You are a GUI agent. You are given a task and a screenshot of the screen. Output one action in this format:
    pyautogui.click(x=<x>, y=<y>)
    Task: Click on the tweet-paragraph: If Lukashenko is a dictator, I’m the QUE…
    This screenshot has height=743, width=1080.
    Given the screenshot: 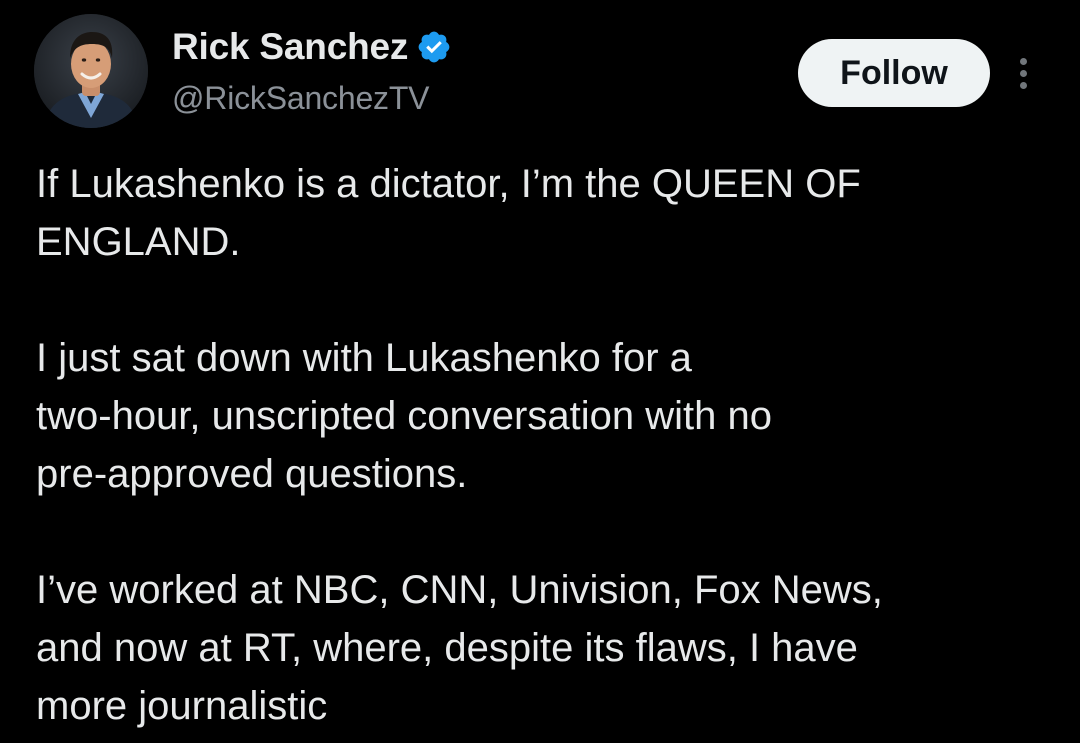 What is the action you would take?
    pyautogui.click(x=448, y=213)
    